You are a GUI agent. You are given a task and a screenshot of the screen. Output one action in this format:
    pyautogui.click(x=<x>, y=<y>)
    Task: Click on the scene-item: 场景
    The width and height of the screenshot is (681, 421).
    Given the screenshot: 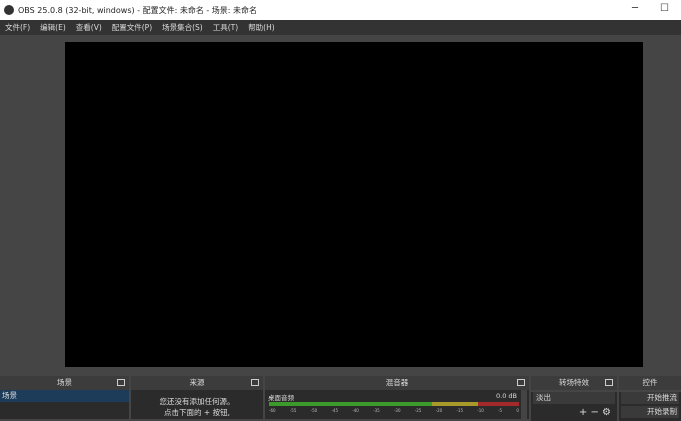 What is the action you would take?
    pyautogui.click(x=64, y=396)
    